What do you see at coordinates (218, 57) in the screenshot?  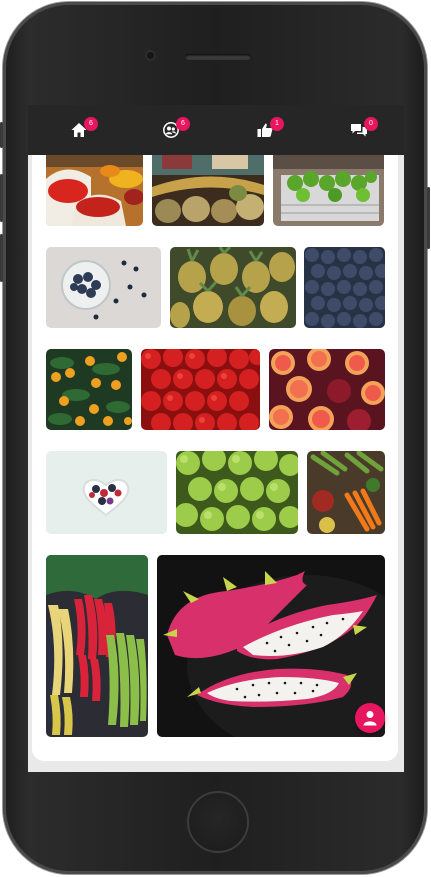 I see `earpiece-speaker` at bounding box center [218, 57].